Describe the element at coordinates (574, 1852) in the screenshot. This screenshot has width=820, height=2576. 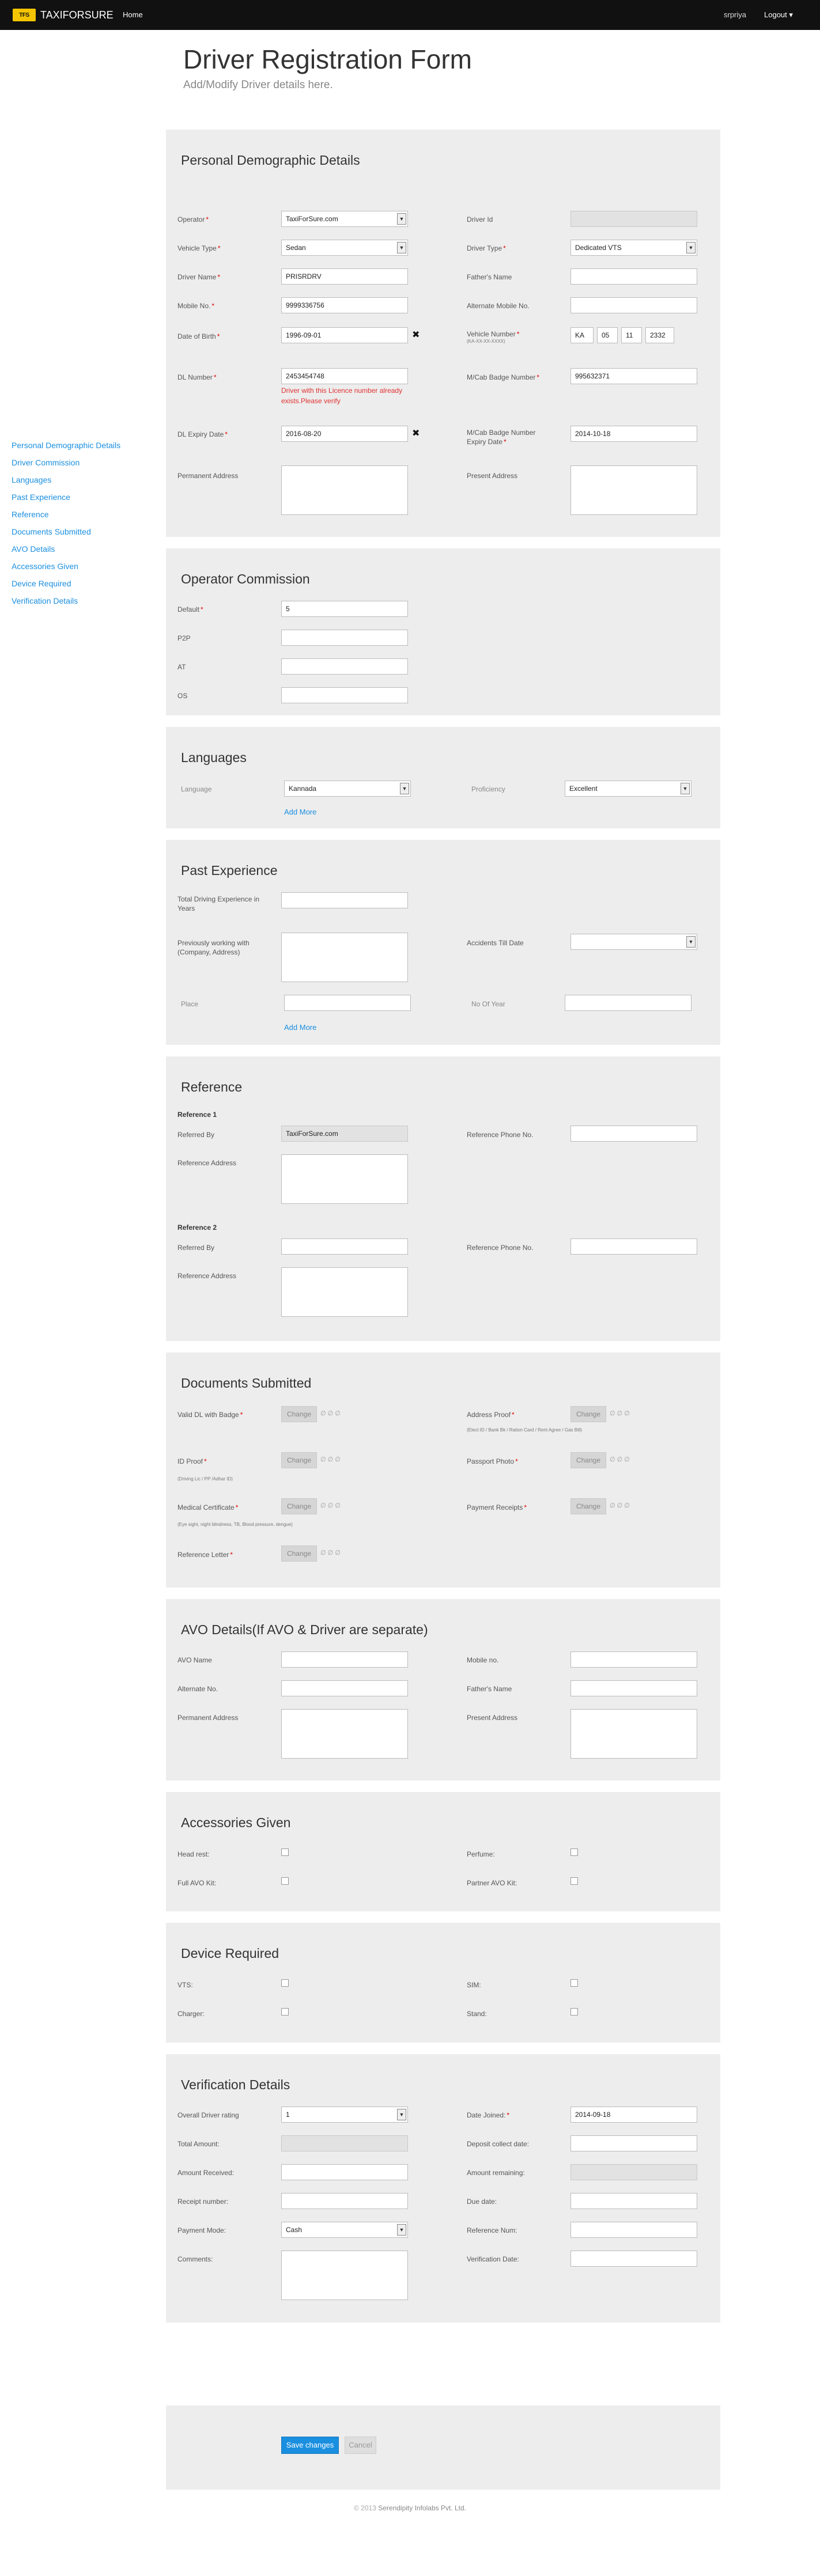
I see `perfume-checkbox` at that location.